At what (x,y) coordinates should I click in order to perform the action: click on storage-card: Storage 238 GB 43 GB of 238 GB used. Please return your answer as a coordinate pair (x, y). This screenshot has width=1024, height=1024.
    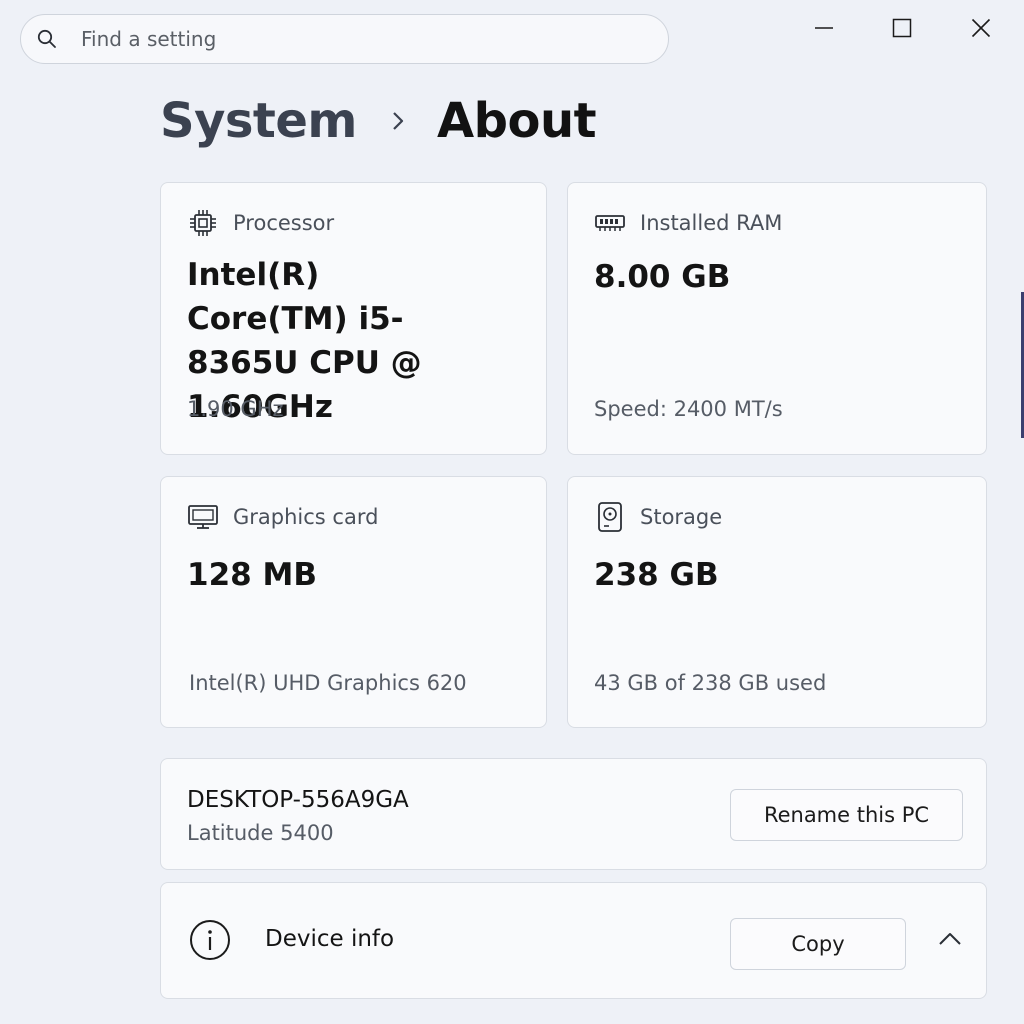
    Looking at the image, I should click on (777, 602).